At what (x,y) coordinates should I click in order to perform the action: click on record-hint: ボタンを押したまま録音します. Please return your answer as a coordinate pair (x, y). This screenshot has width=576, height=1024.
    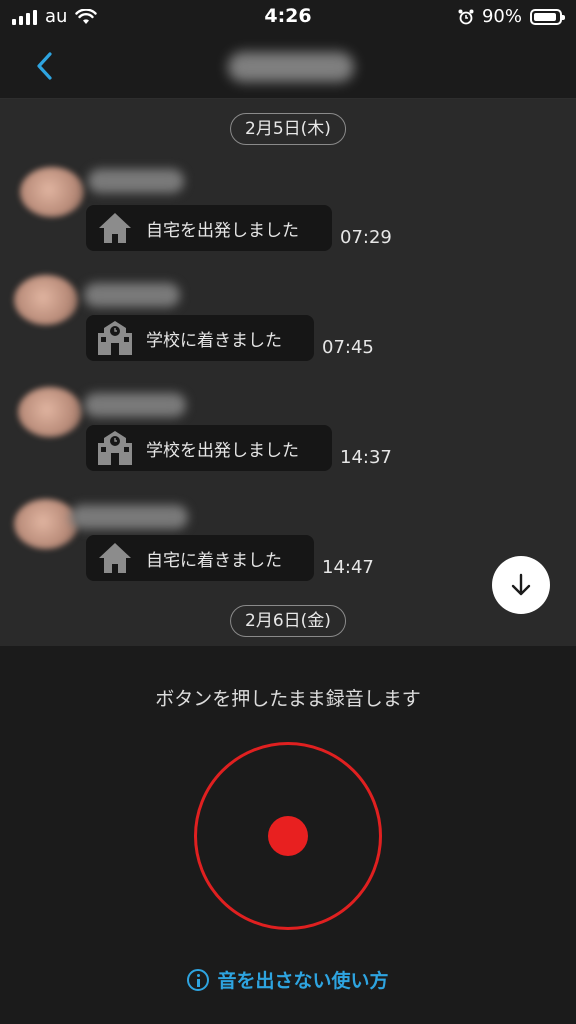
    Looking at the image, I should click on (288, 699).